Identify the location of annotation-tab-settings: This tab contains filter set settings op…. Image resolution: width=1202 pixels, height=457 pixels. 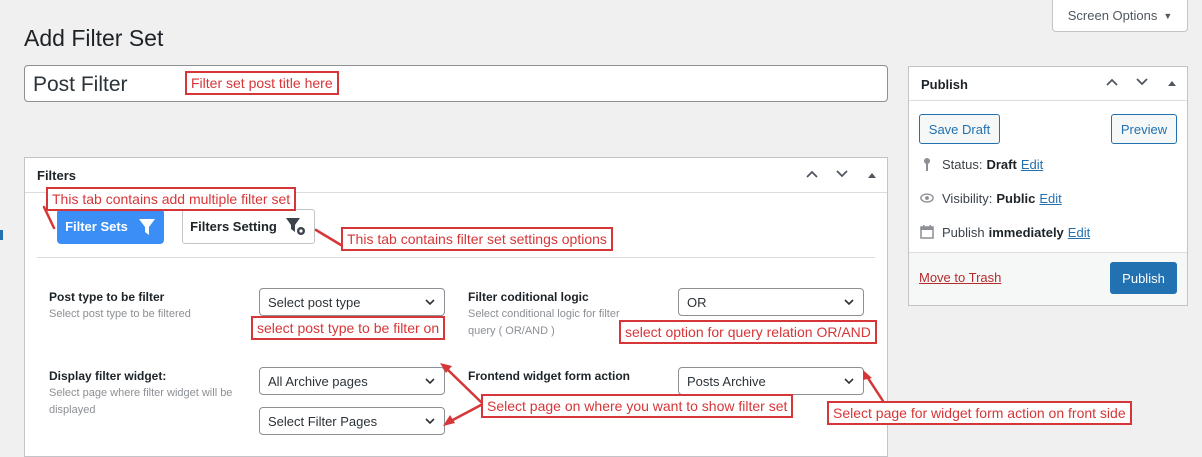
(477, 239).